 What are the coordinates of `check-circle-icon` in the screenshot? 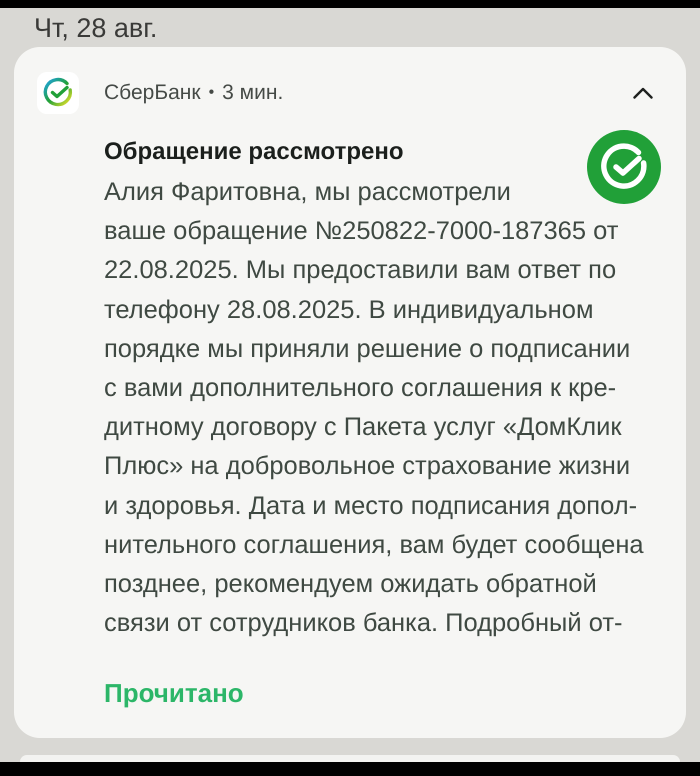 It's located at (624, 167).